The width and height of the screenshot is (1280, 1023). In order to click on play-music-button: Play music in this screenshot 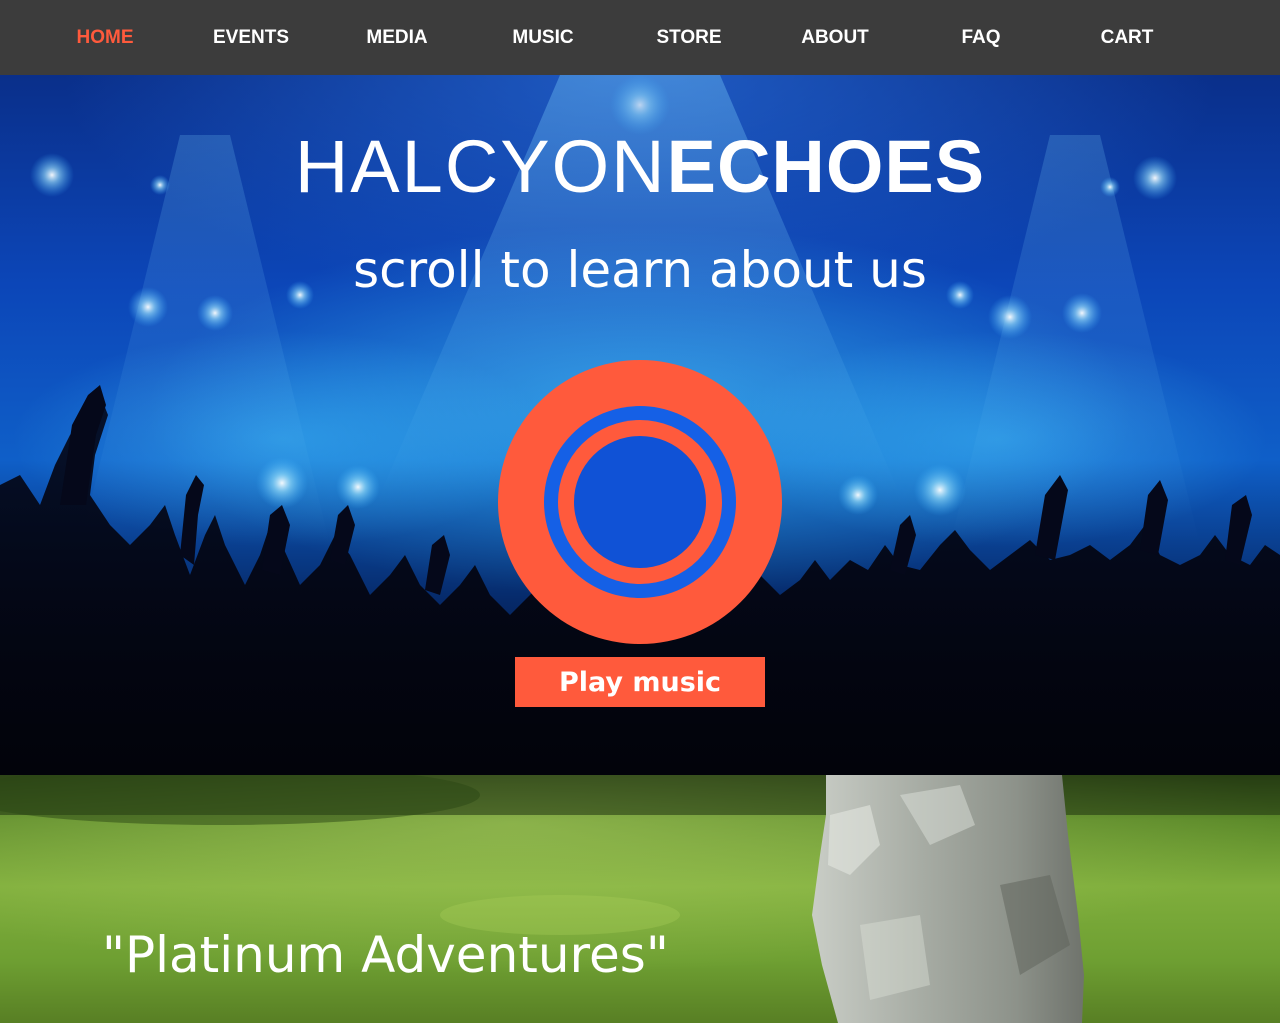, I will do `click(640, 682)`.